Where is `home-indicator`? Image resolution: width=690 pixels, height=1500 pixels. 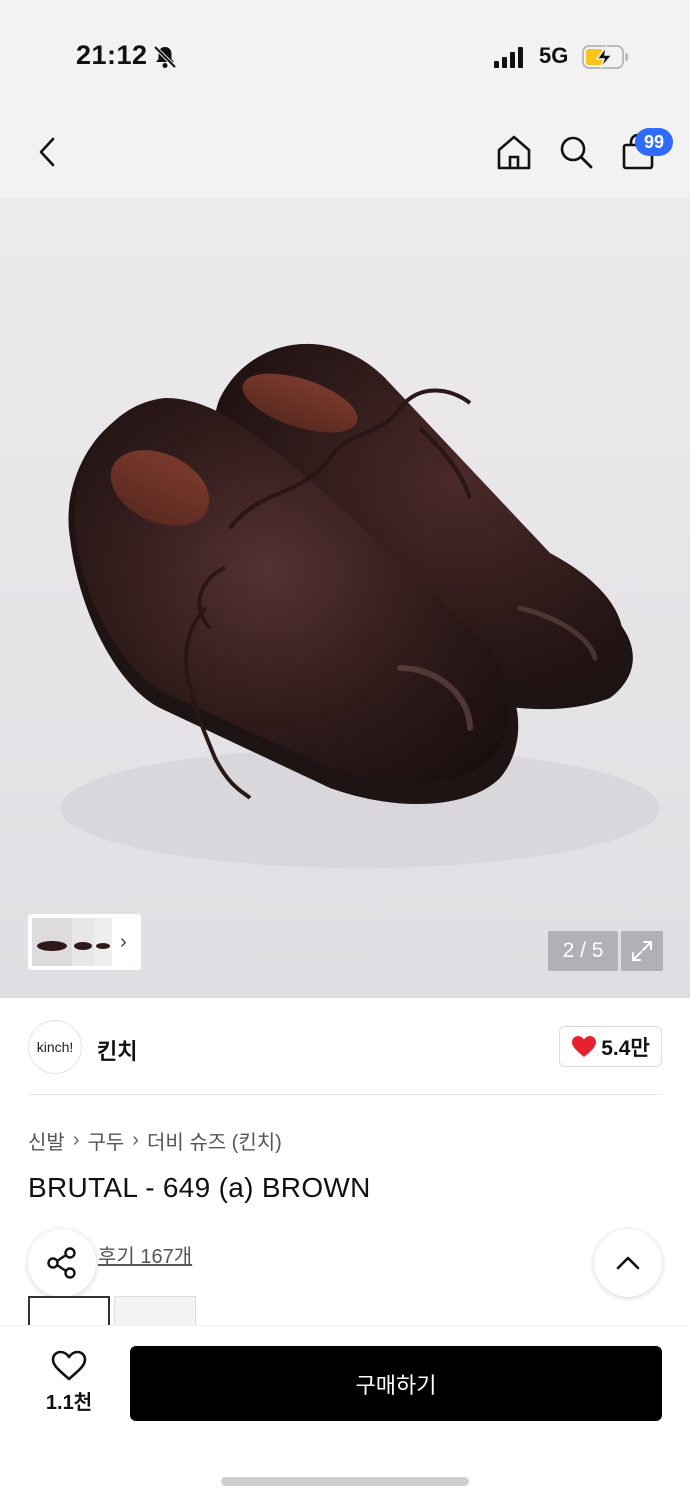
home-indicator is located at coordinates (345, 1481).